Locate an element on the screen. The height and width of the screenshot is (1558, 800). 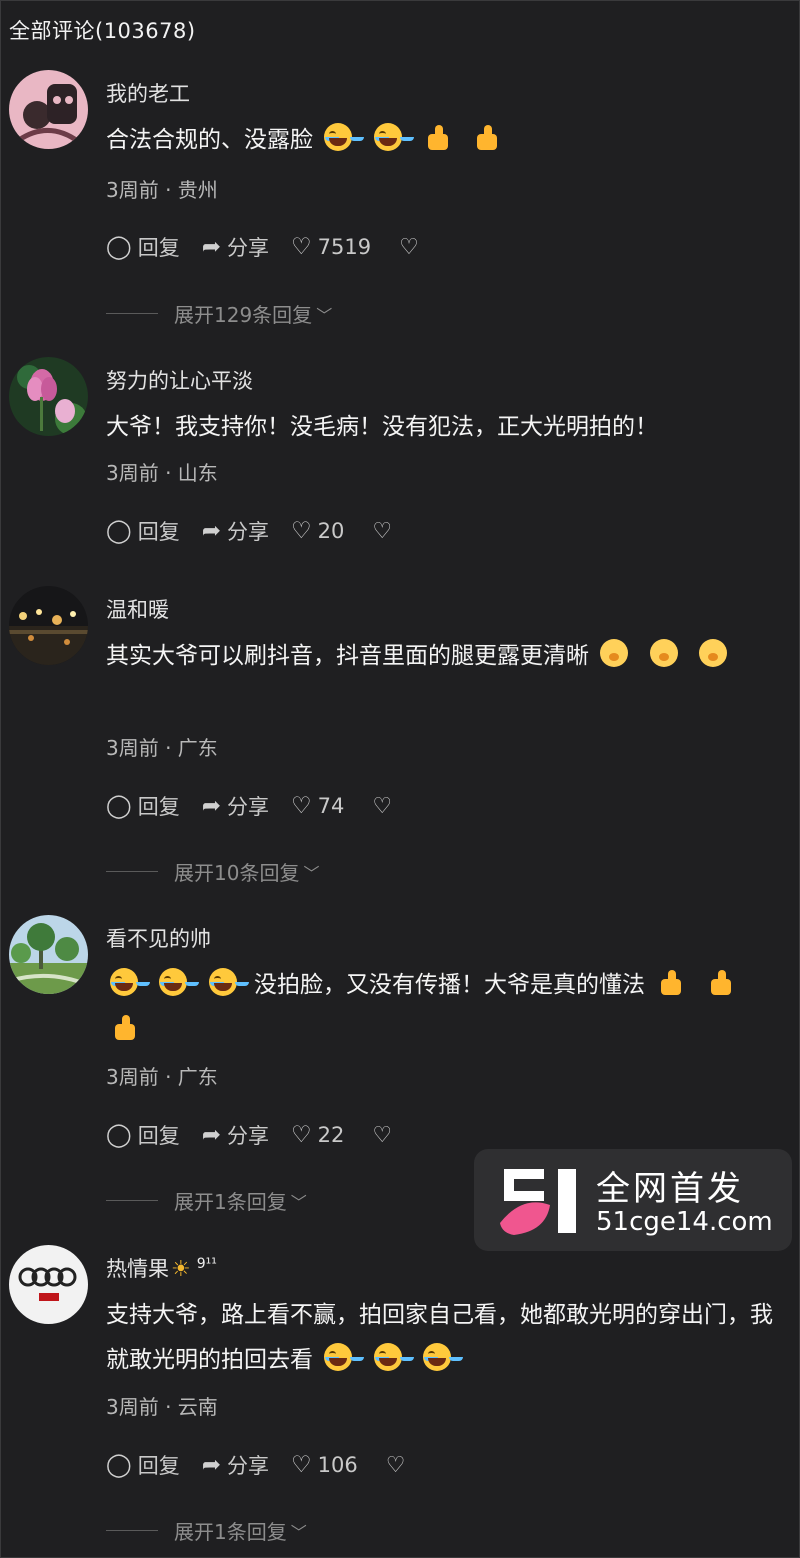
comment-text: 其实大爷可以刷抖音，抖音里面的腿更露更清晰 is located at coordinates (441, 656).